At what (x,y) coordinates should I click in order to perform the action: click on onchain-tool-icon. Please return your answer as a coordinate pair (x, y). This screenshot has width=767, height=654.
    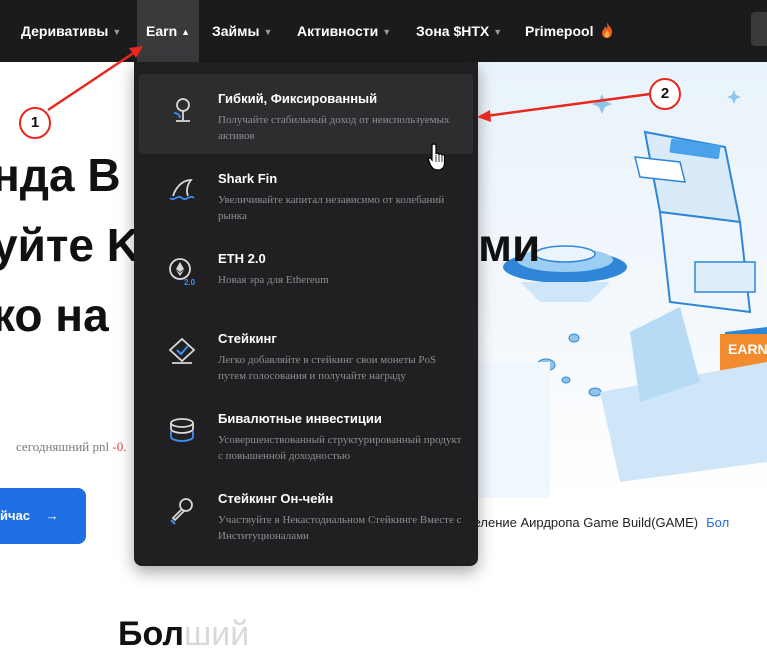
    Looking at the image, I should click on (181, 511).